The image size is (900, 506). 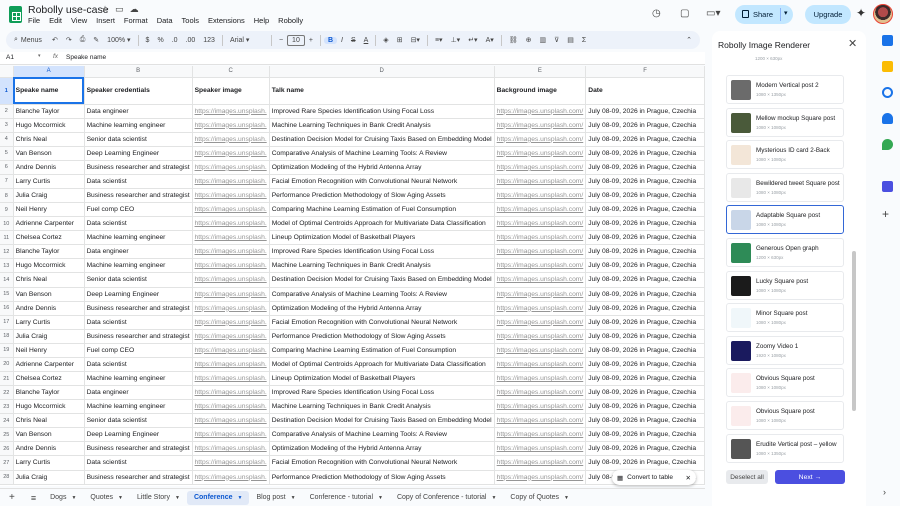 What do you see at coordinates (49, 336) in the screenshot?
I see `cell: Julia Craig` at bounding box center [49, 336].